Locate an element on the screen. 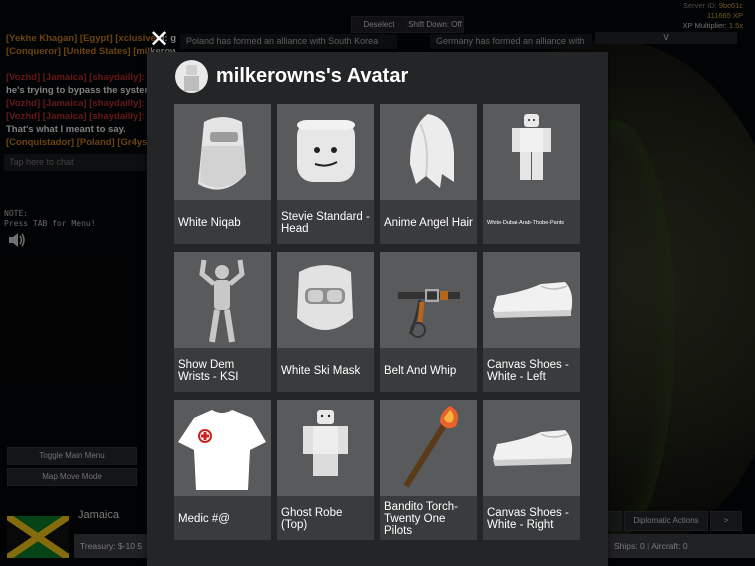 Image resolution: width=755 pixels, height=566 pixels. accessory-label: Bandito Torch- Twenty One Pilots is located at coordinates (421, 519).